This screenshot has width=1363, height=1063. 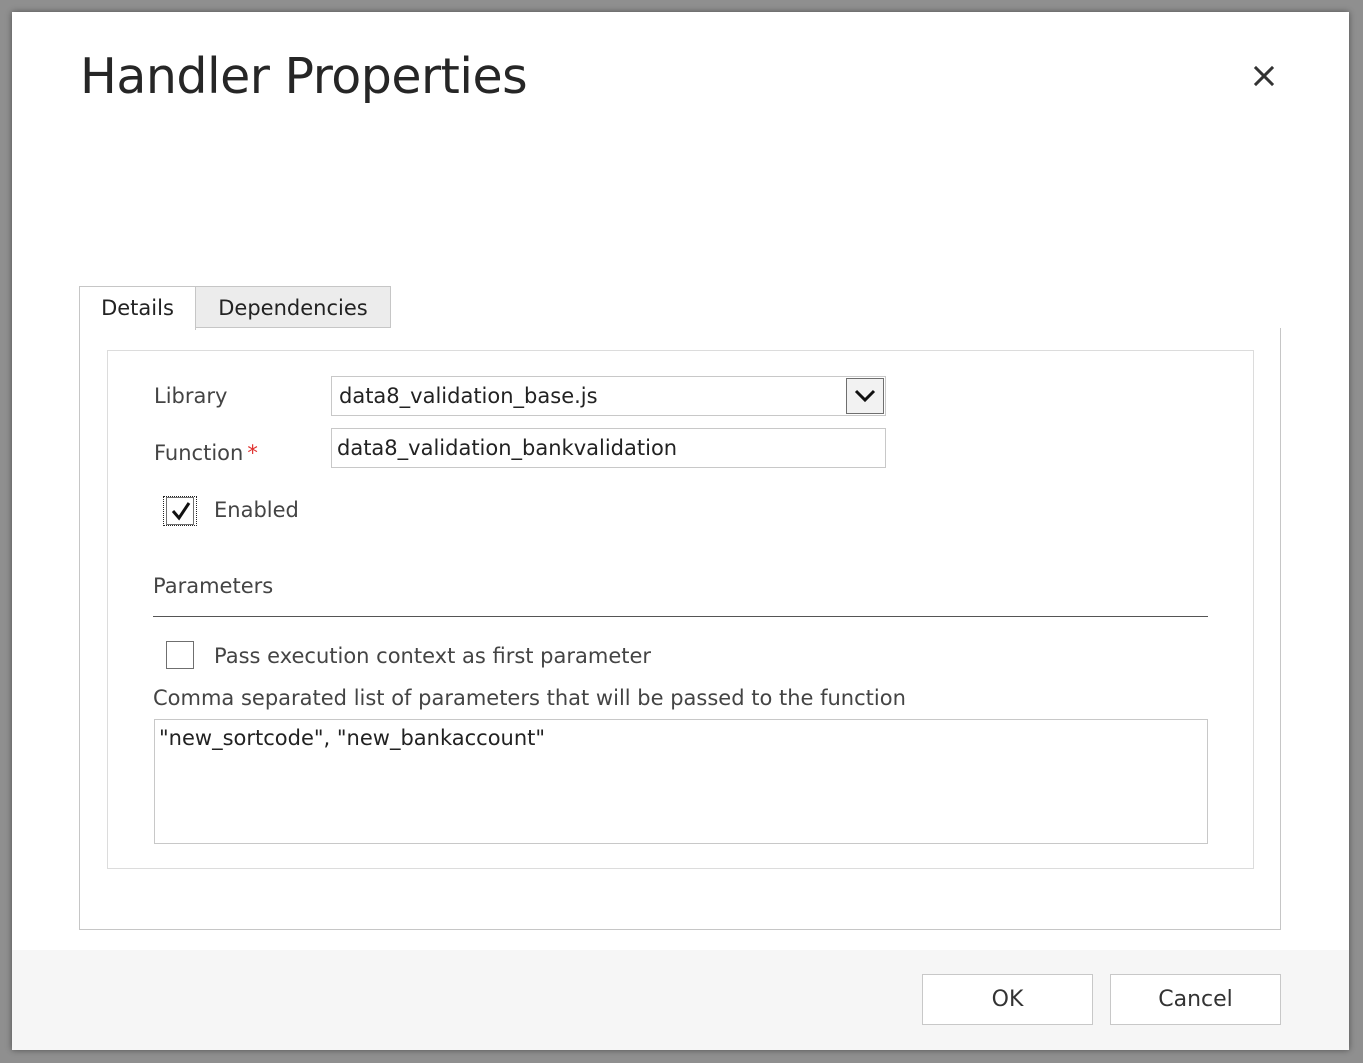 I want to click on parameters-textarea: "new_sortcode", "new_bankaccount", so click(x=681, y=781).